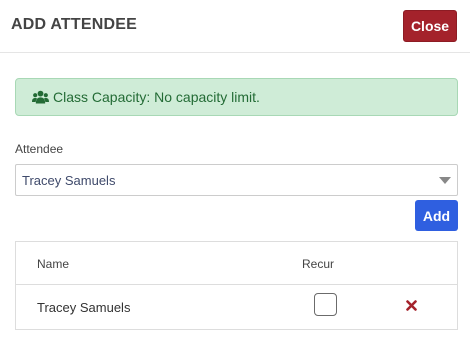 The image size is (470, 345). Describe the element at coordinates (74, 24) in the screenshot. I see `modal-title: ADD ATTENDEE` at that location.